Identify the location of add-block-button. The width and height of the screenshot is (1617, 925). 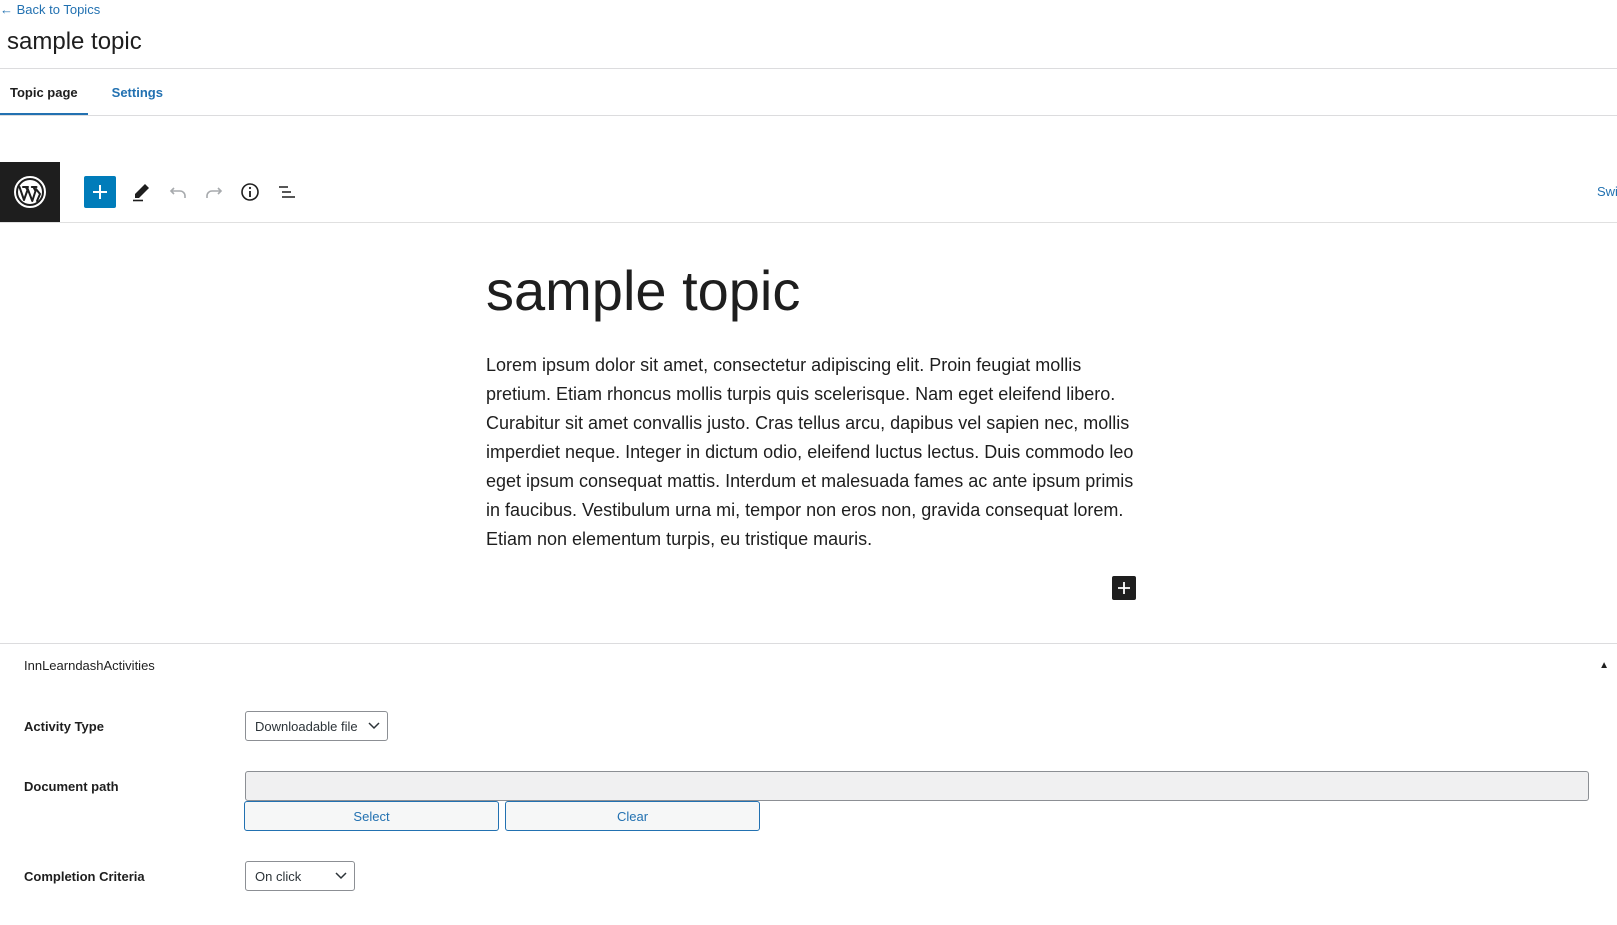
(100, 192).